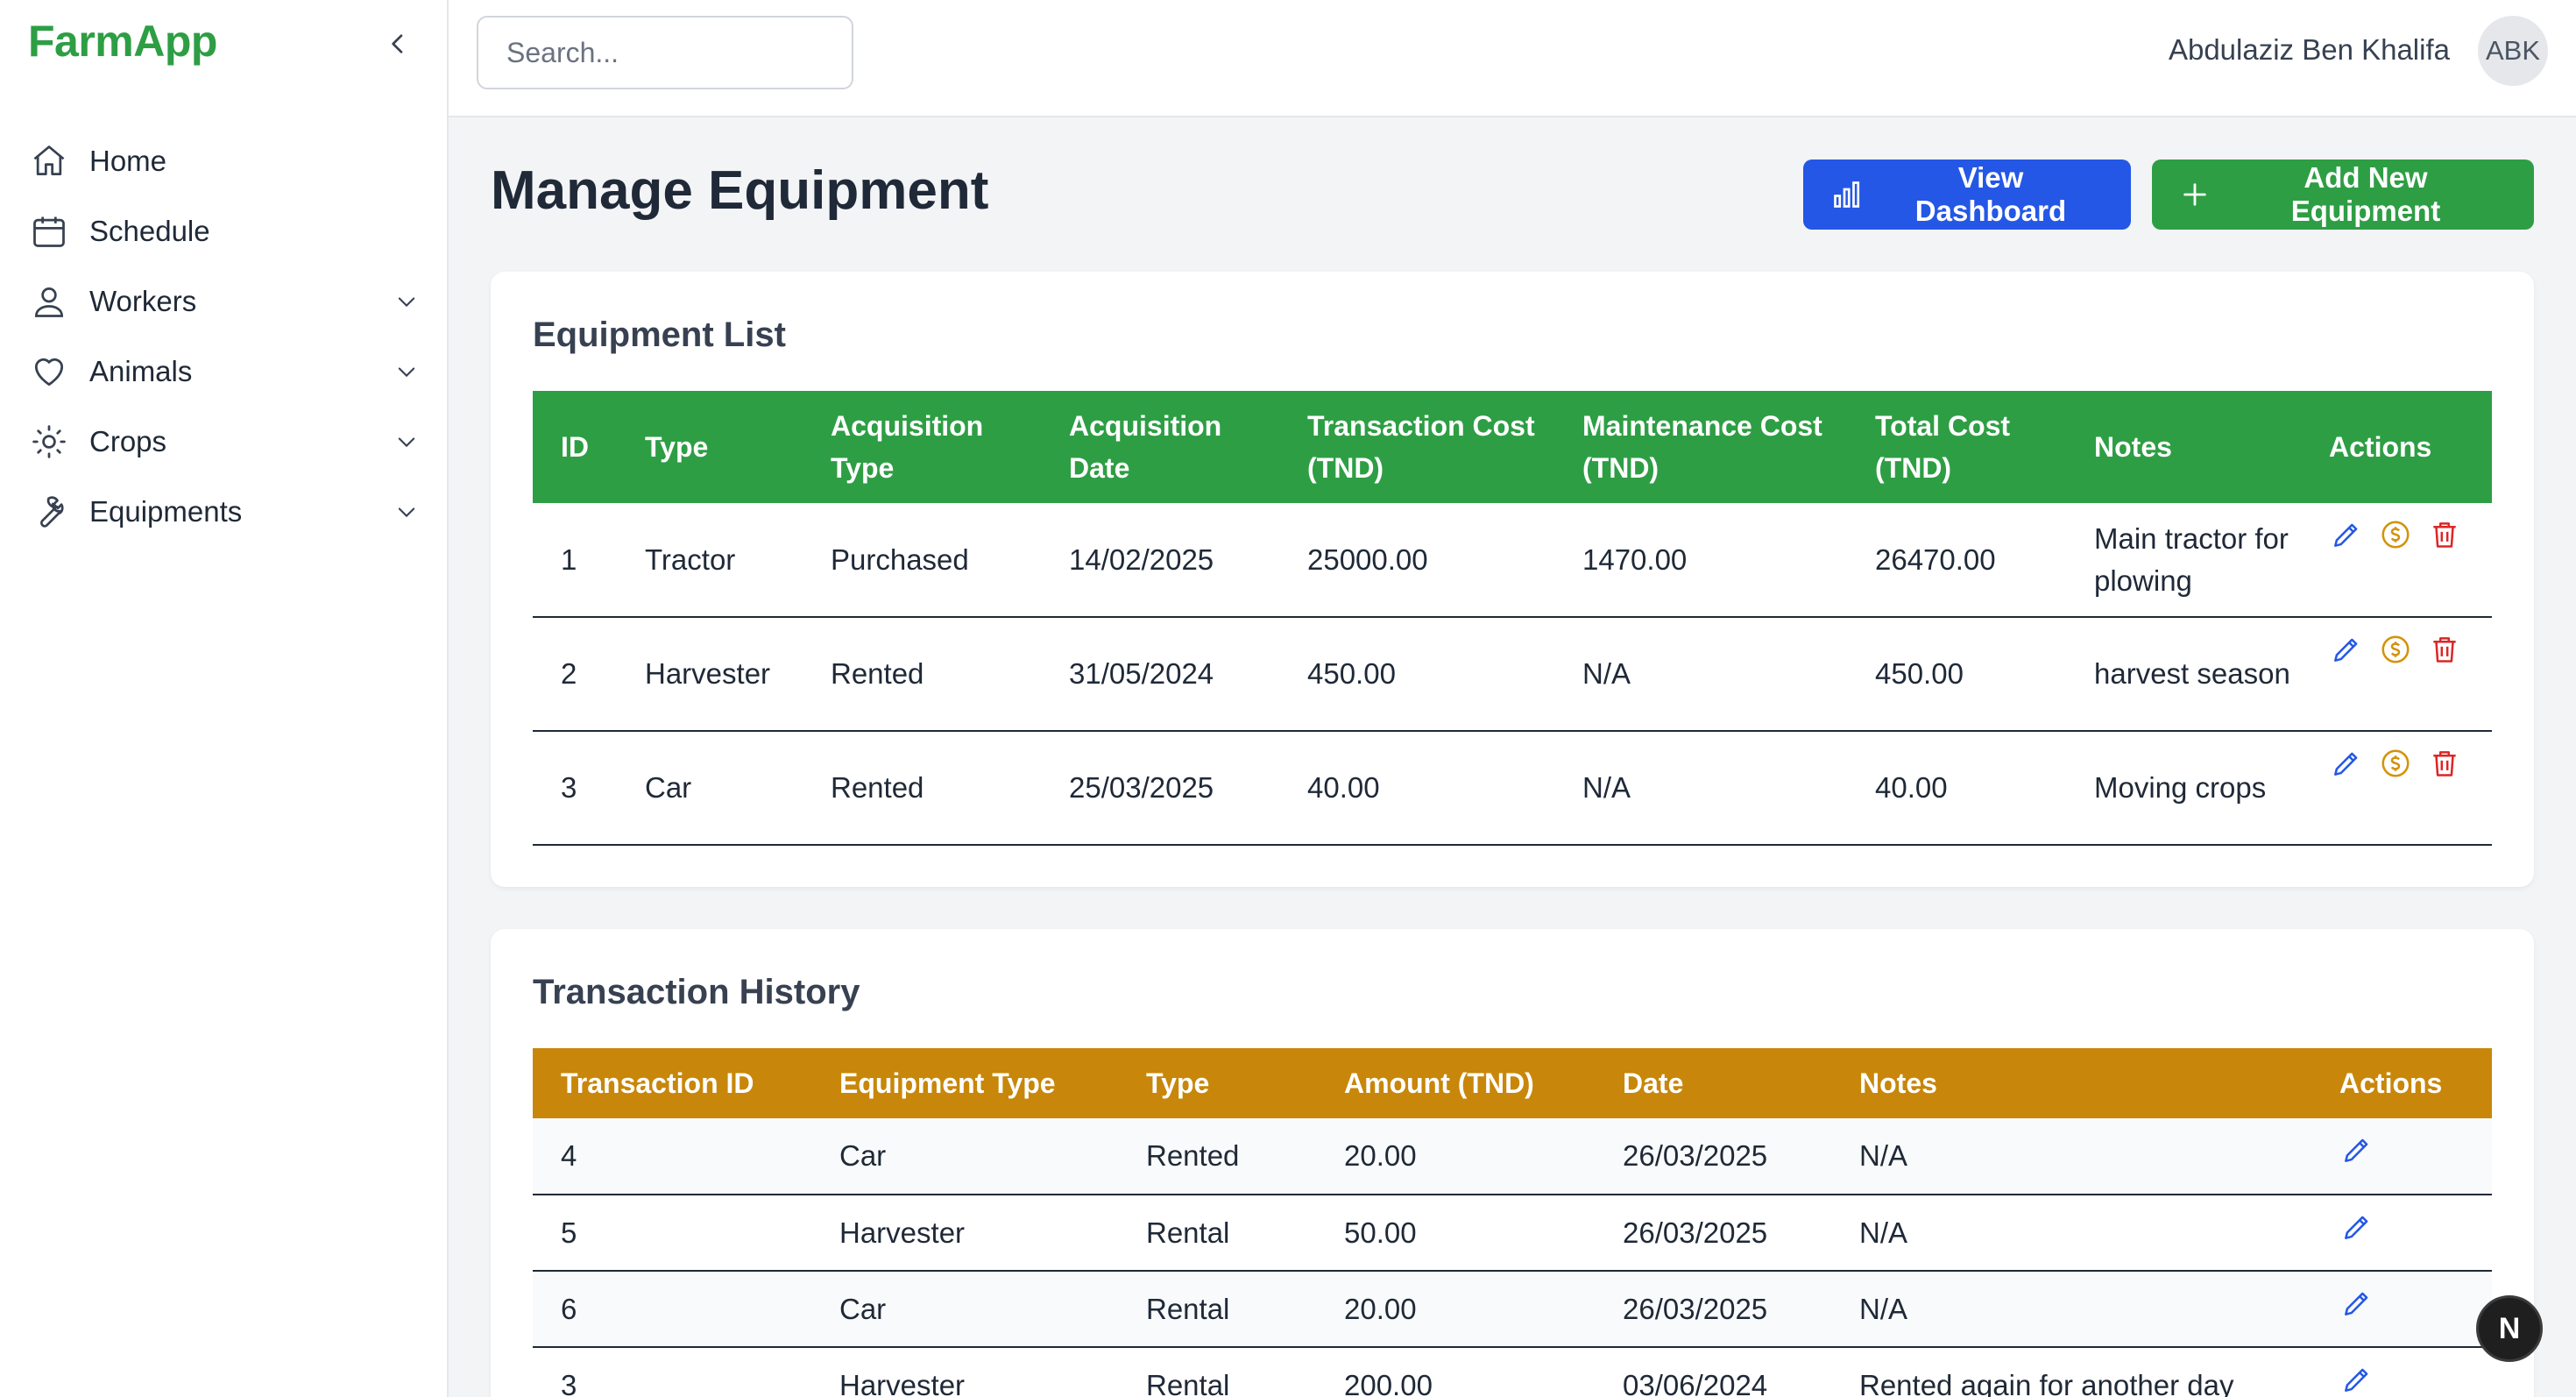 This screenshot has width=2576, height=1397. What do you see at coordinates (2191, 559) in the screenshot?
I see `cell-notes: Main tractor for plowing` at bounding box center [2191, 559].